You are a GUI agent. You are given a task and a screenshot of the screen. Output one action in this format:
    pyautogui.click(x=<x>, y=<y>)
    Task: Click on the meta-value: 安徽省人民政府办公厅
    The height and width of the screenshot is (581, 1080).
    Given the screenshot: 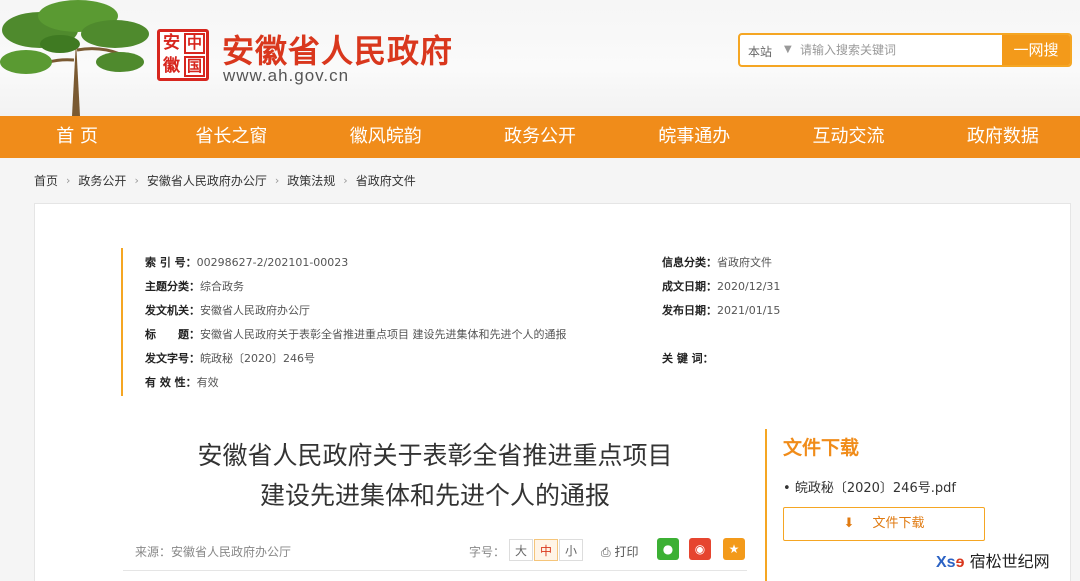 What is the action you would take?
    pyautogui.click(x=255, y=310)
    